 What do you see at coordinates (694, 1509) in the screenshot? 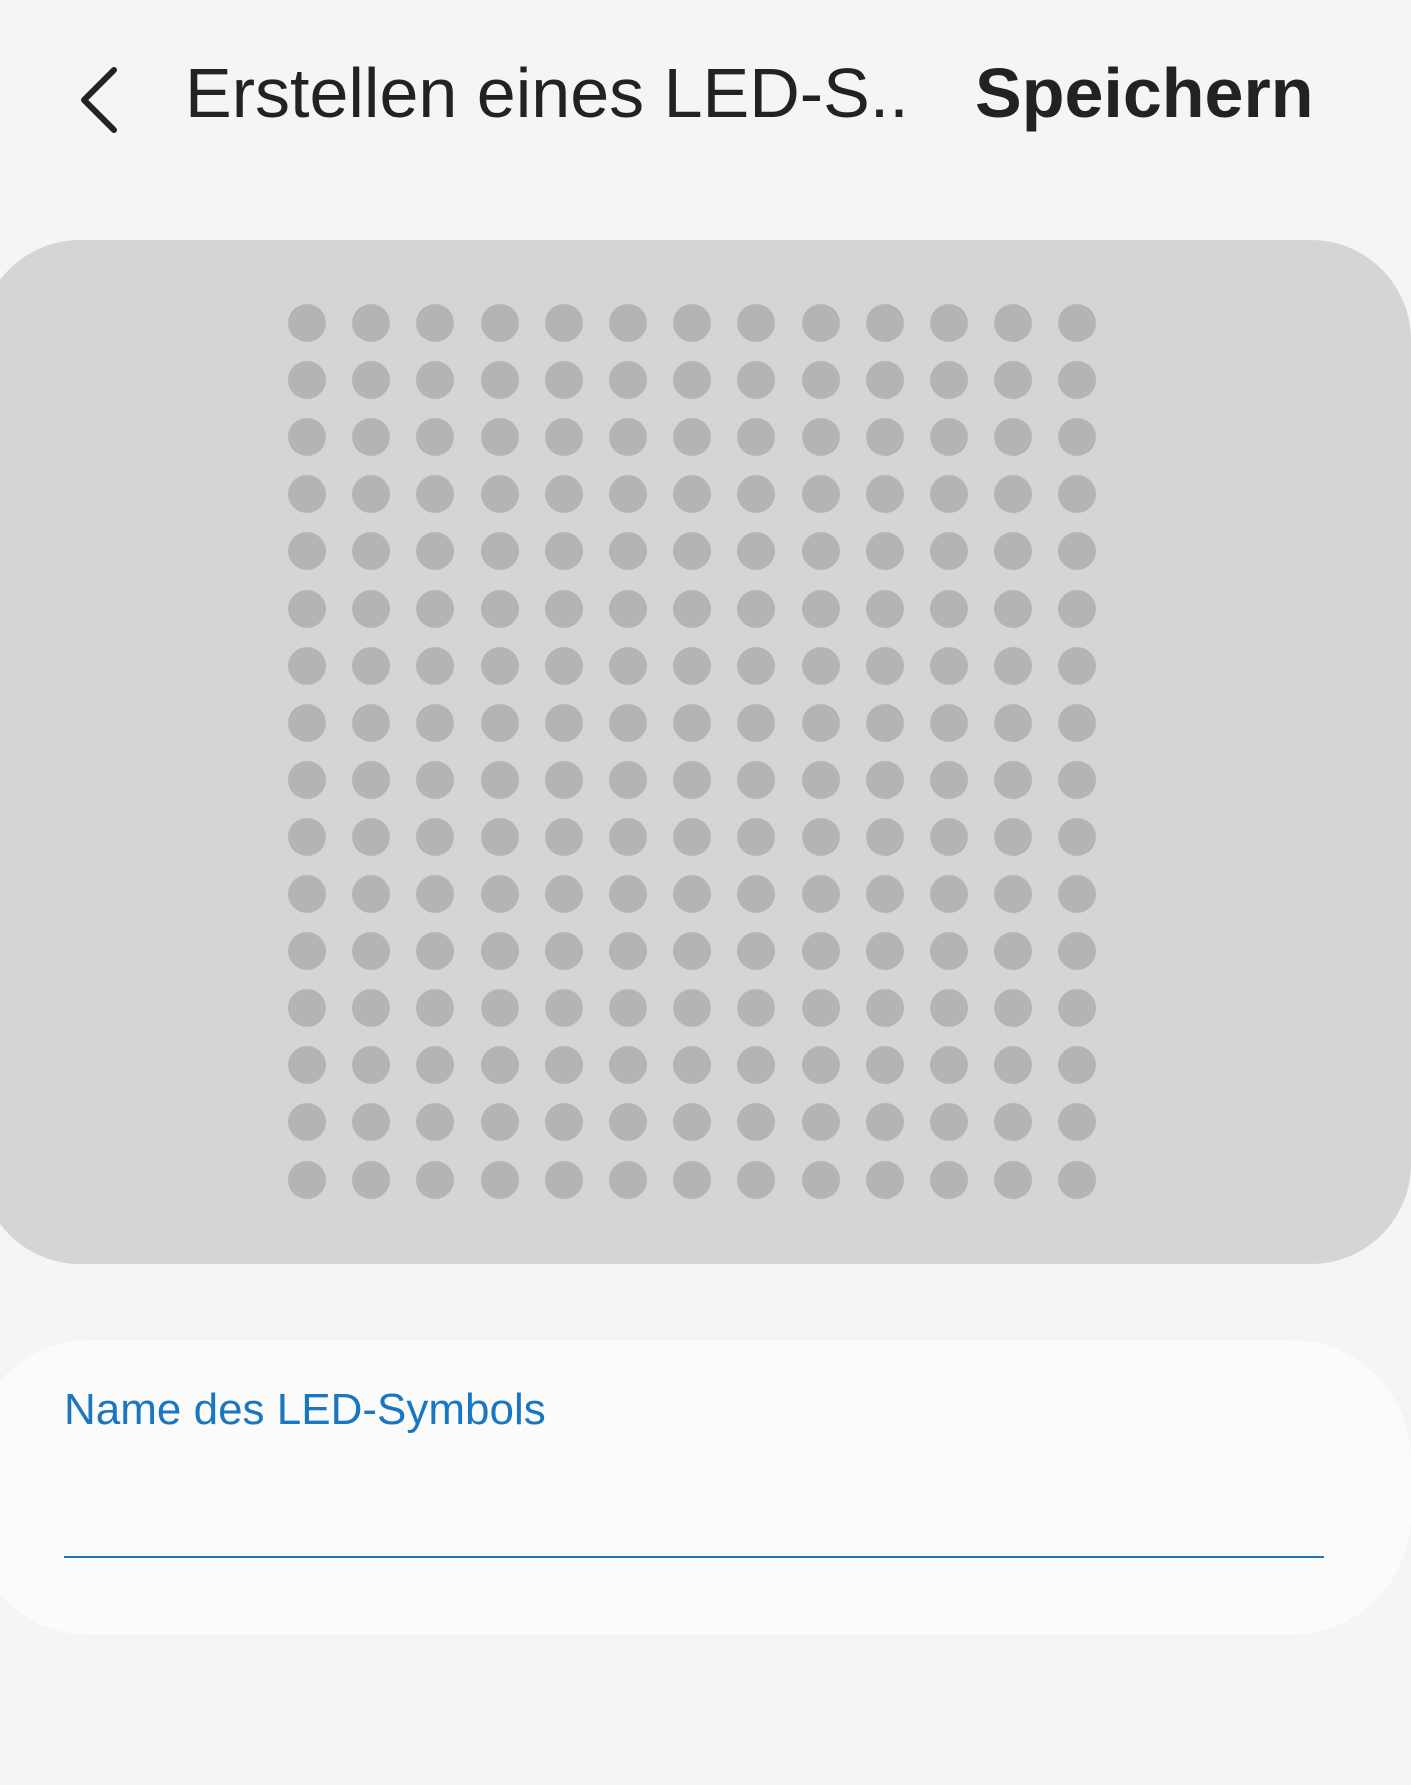
I see `led-symbol-name-input` at bounding box center [694, 1509].